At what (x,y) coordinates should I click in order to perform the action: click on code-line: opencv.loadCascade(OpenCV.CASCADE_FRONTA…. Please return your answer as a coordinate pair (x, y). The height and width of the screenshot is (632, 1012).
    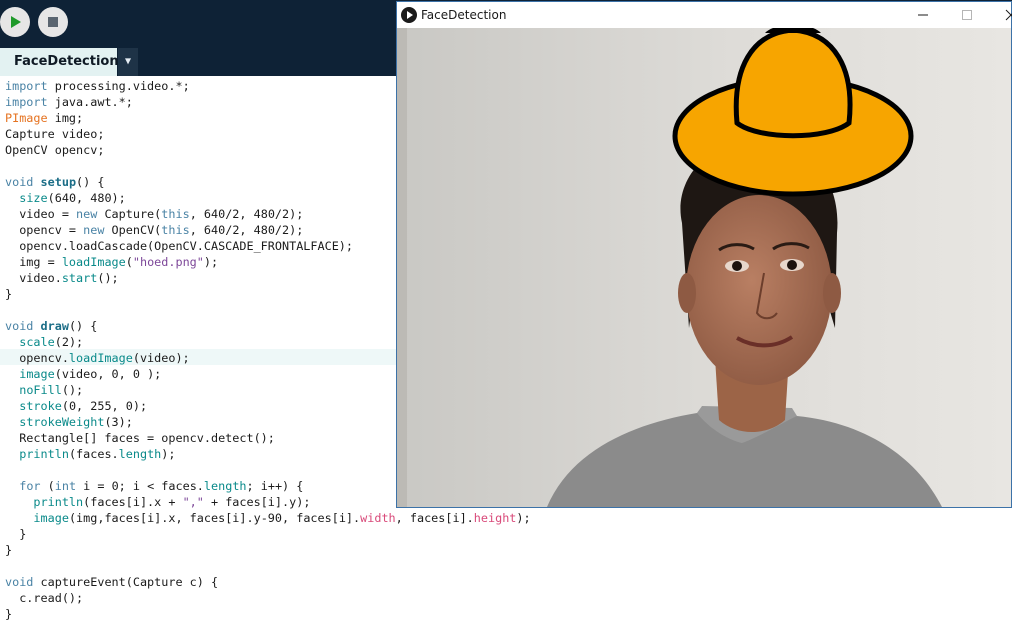
    Looking at the image, I should click on (179, 246).